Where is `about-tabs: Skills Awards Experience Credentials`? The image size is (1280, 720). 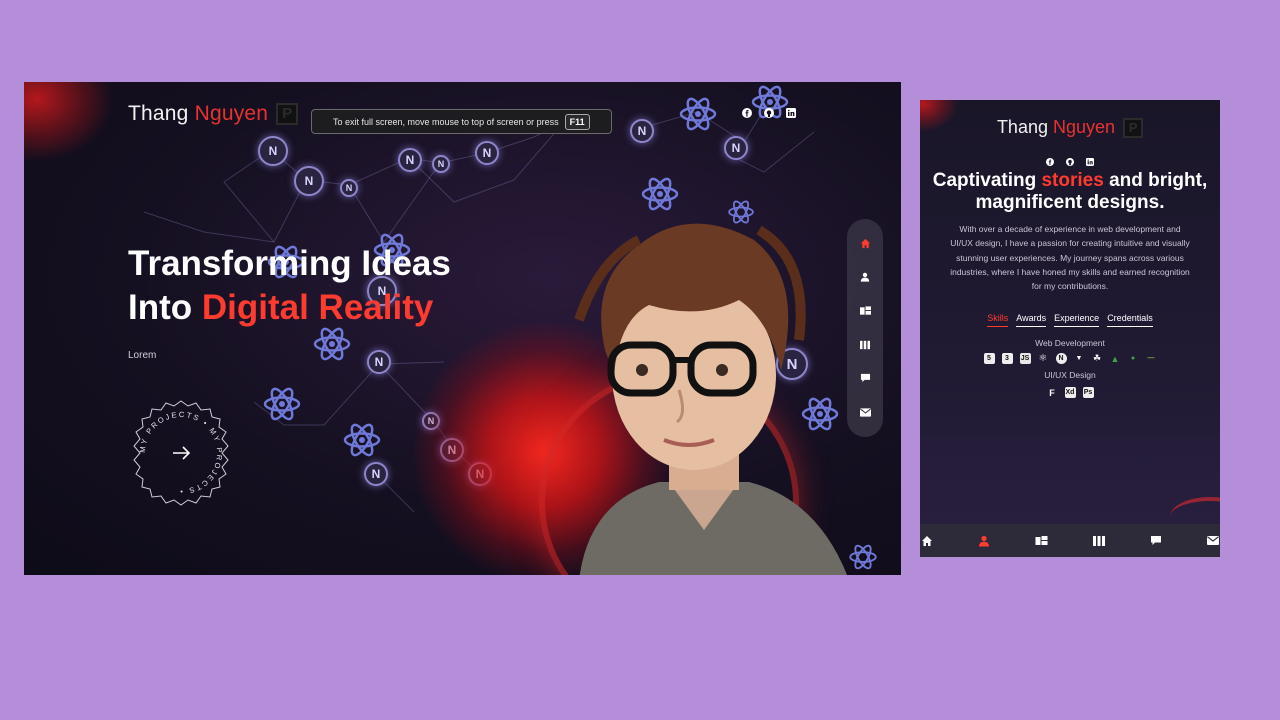 about-tabs: Skills Awards Experience Credentials is located at coordinates (1070, 320).